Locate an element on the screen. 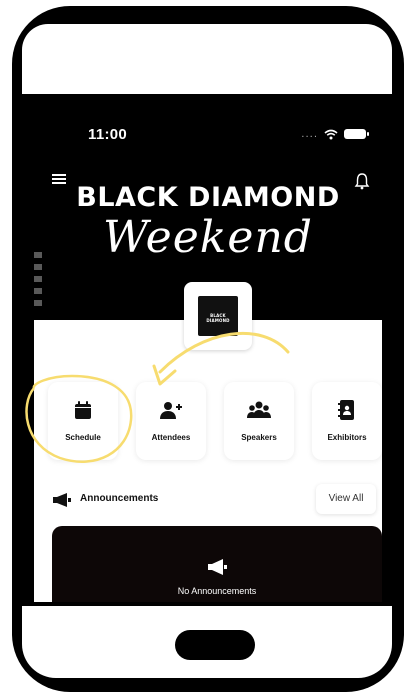  quick-actions: Schedule Attendees Speakers Exhibitors is located at coordinates (211, 421).